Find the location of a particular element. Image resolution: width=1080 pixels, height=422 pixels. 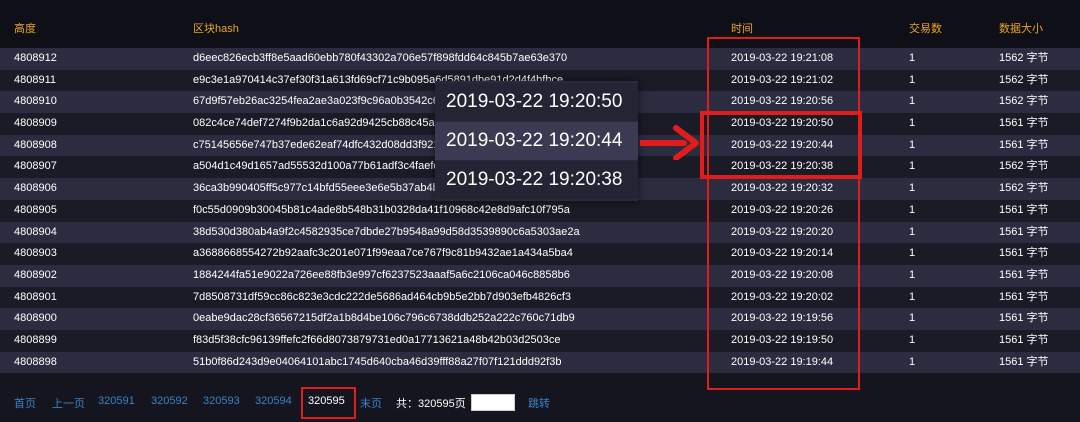

height-cell: 4808905 is located at coordinates (35, 211).